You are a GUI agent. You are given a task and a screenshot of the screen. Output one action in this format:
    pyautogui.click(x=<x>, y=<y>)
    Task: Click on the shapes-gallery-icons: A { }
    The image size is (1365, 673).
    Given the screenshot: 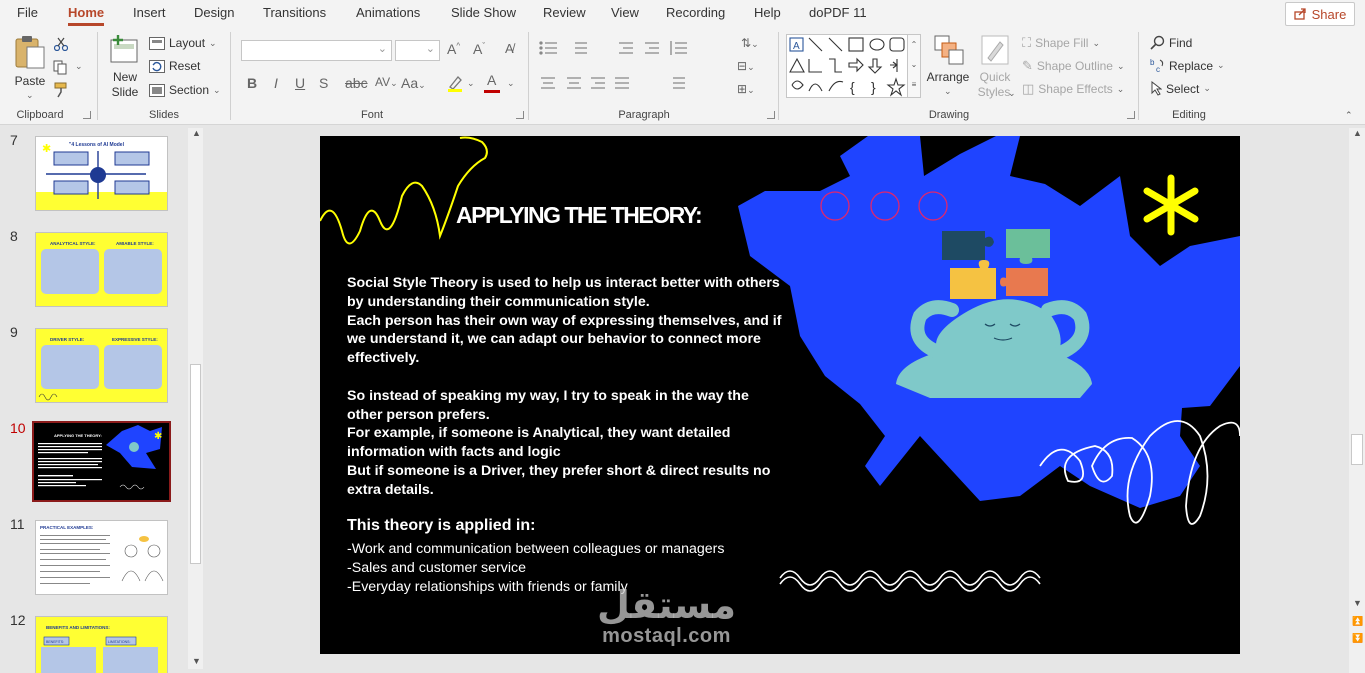 What is the action you would take?
    pyautogui.click(x=847, y=67)
    